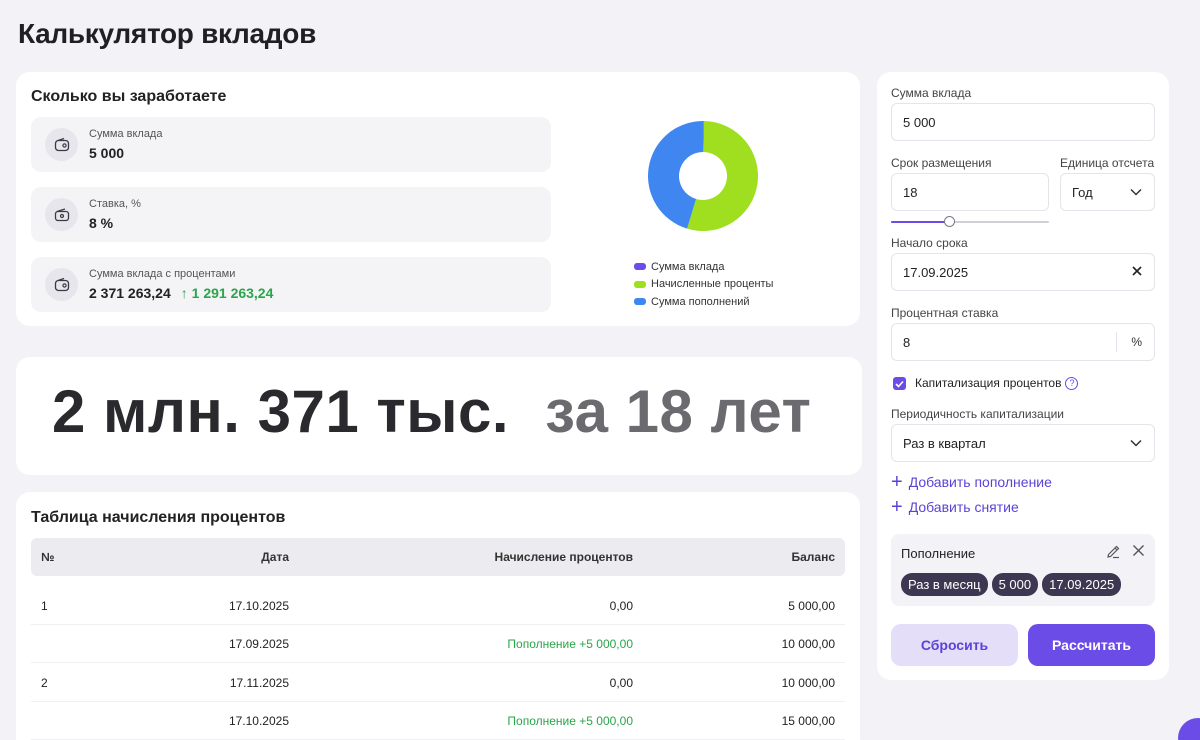 Image resolution: width=1200 pixels, height=740 pixels. Describe the element at coordinates (158, 517) in the screenshot. I see `table-title: Таблица начисления процентов` at that location.